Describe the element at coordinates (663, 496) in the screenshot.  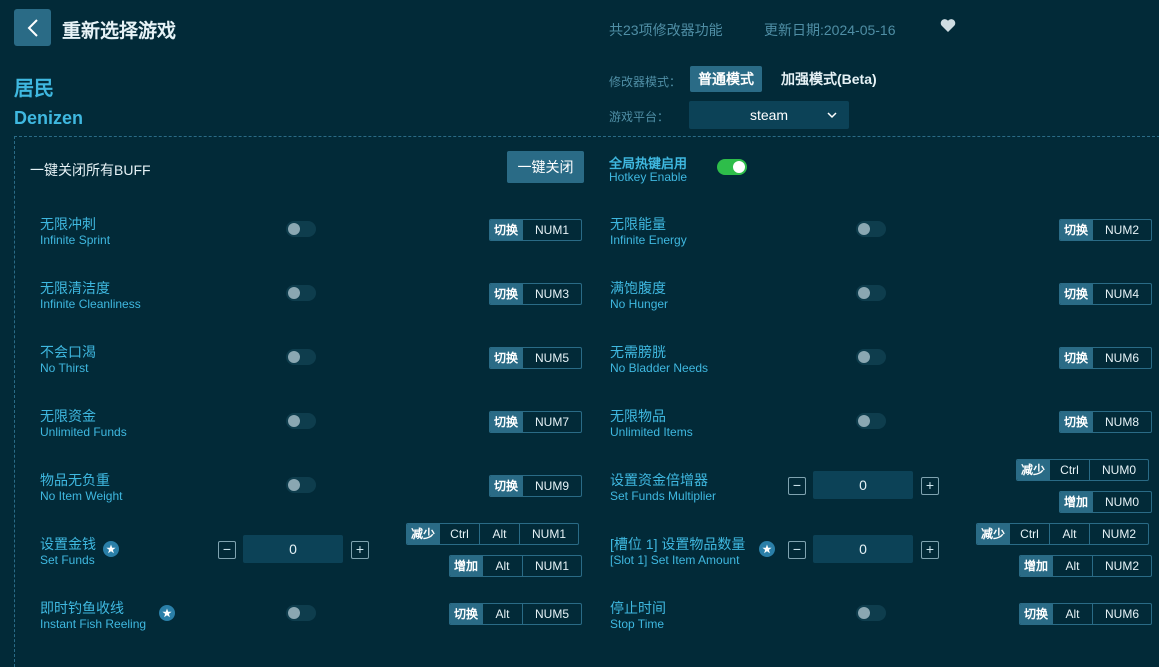
I see `feature-label-en: Set Funds Multiplier` at that location.